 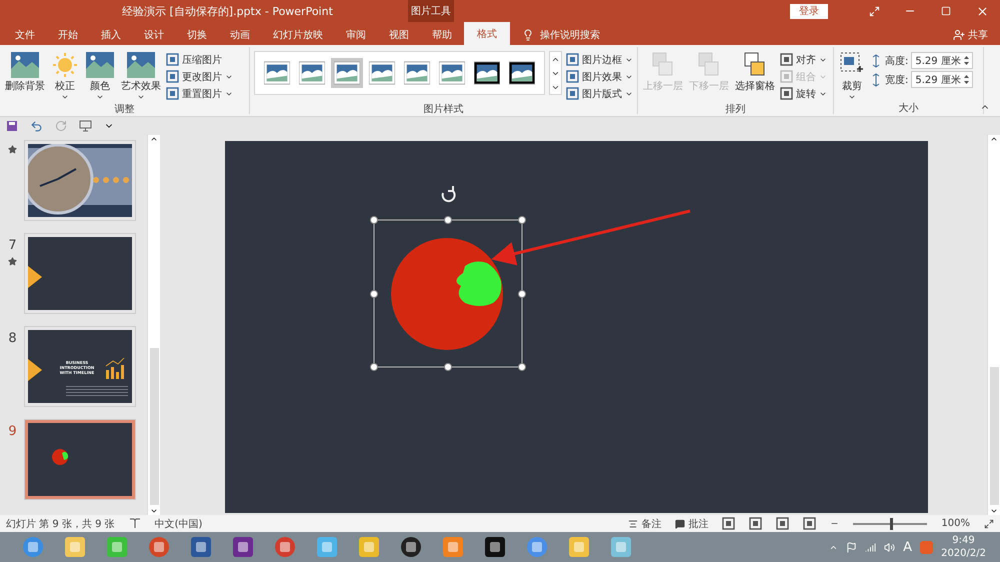 What do you see at coordinates (25, 72) in the screenshot?
I see `ribbon-button: 删除背景` at bounding box center [25, 72].